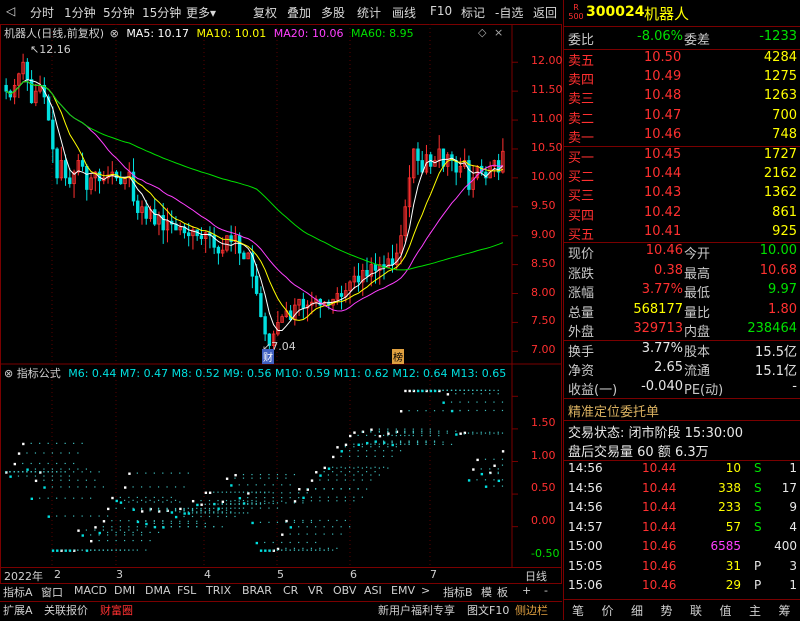 This screenshot has height=621, width=800. I want to click on zoom-out-button: -, so click(546, 591).